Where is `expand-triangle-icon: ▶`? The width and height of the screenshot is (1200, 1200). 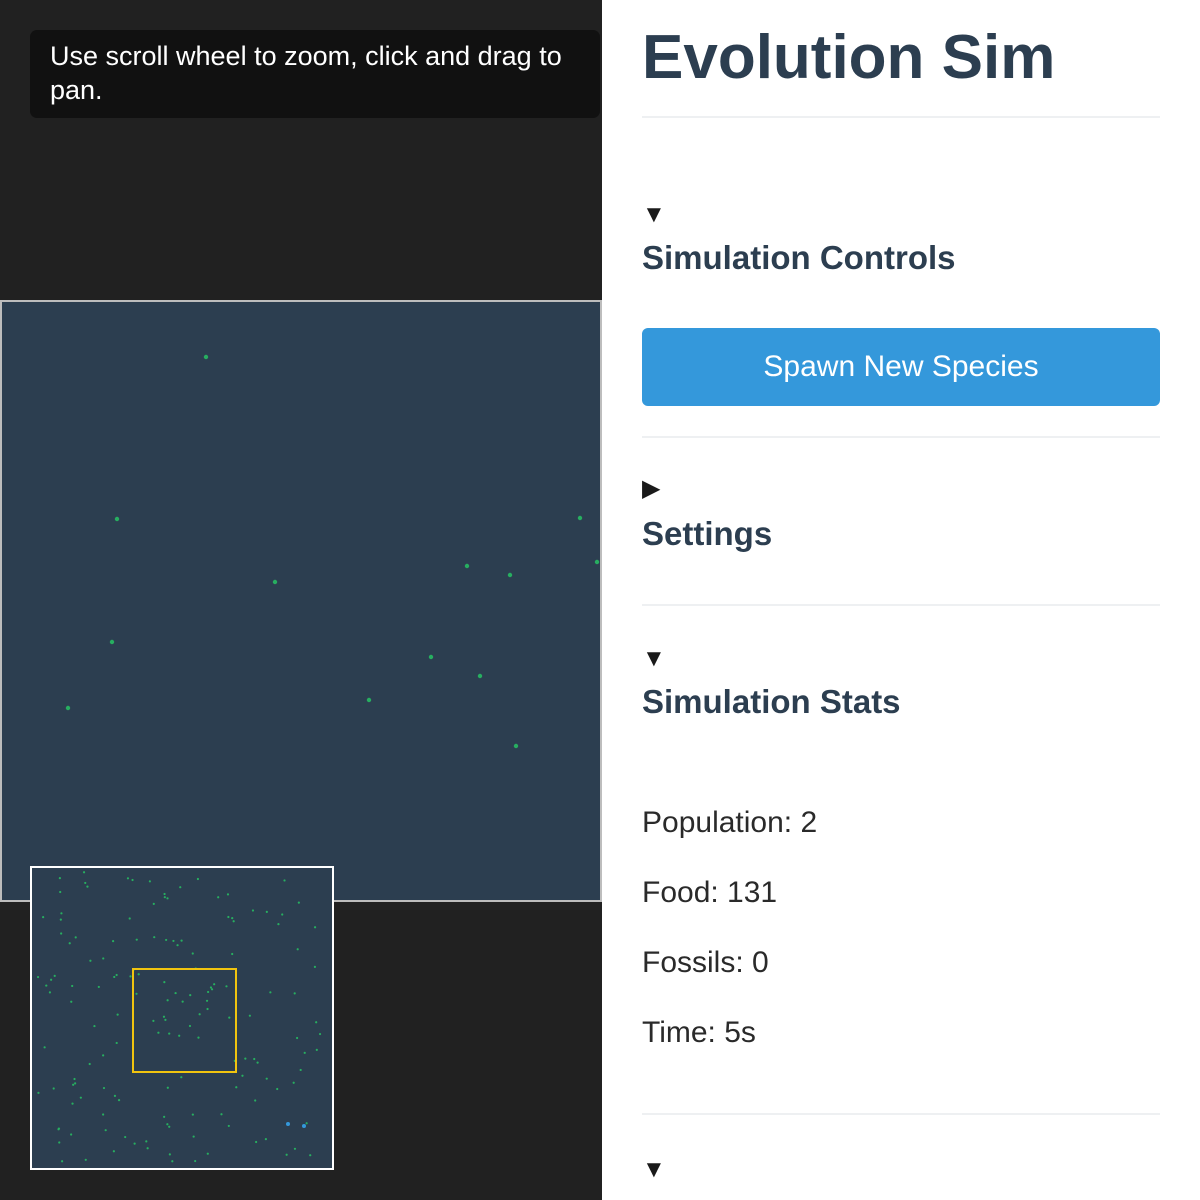
expand-triangle-icon: ▶ is located at coordinates (651, 489).